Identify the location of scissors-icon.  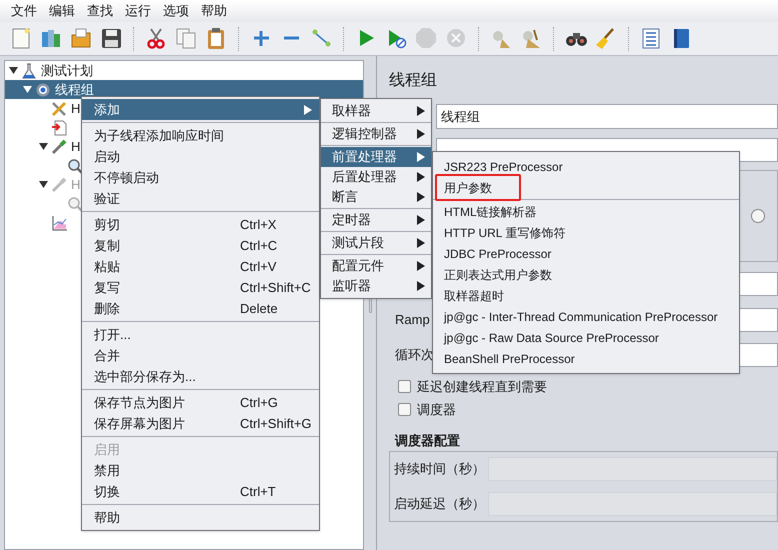
(156, 38).